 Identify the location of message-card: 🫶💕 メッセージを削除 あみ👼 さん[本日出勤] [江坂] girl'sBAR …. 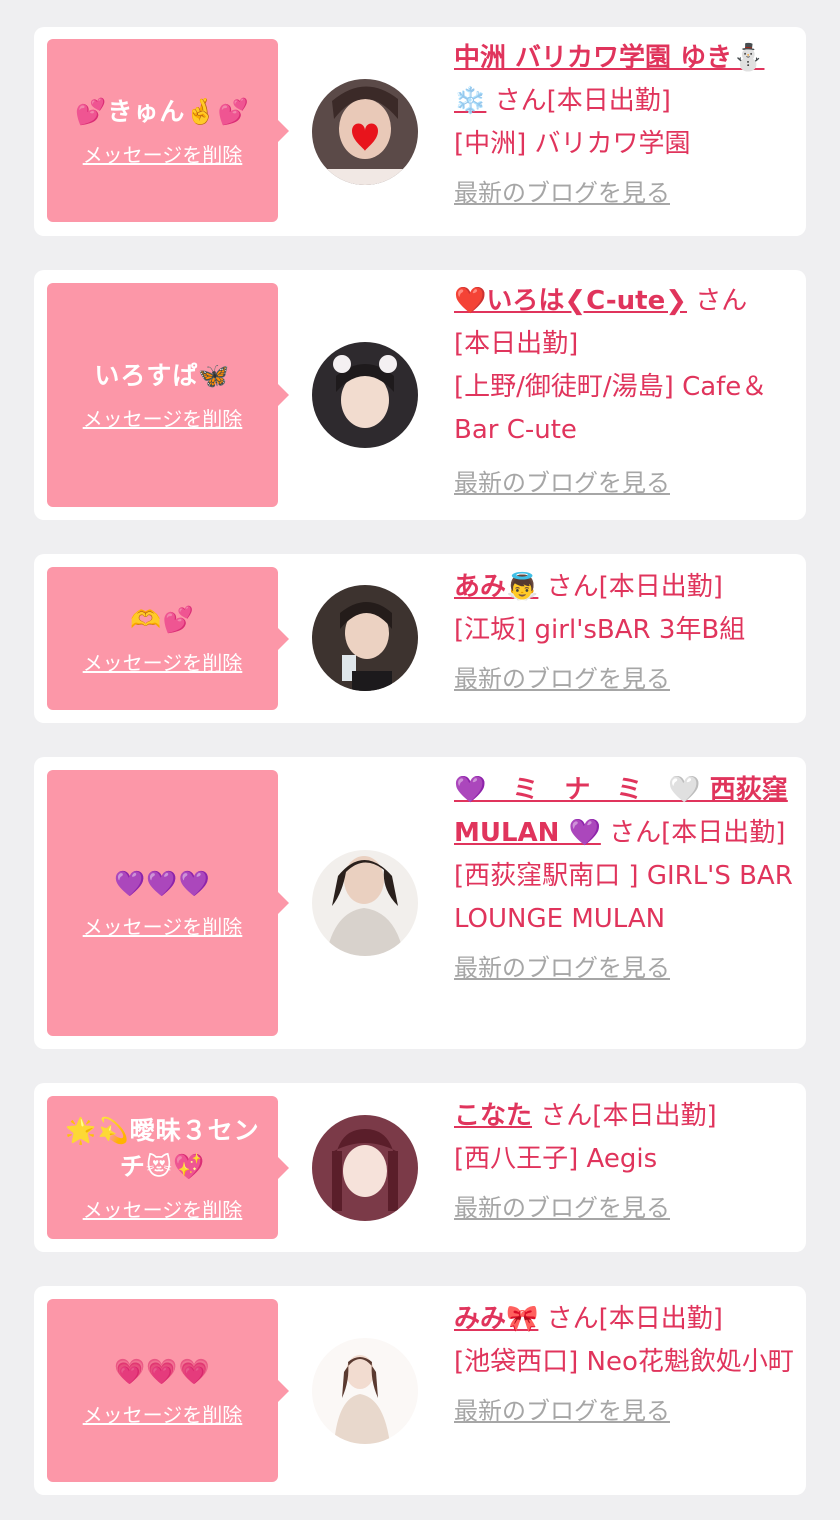
(420, 638).